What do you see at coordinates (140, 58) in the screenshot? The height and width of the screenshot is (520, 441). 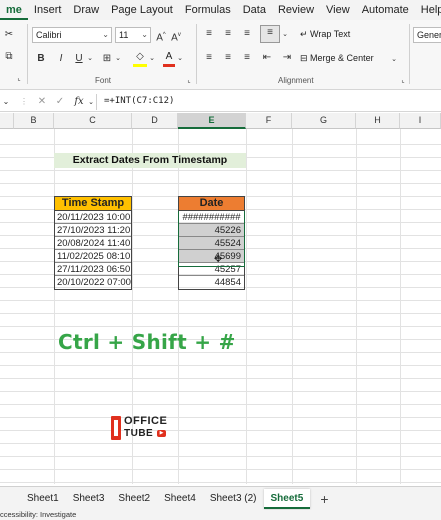 I see `fill-color-icon: ◇` at bounding box center [140, 58].